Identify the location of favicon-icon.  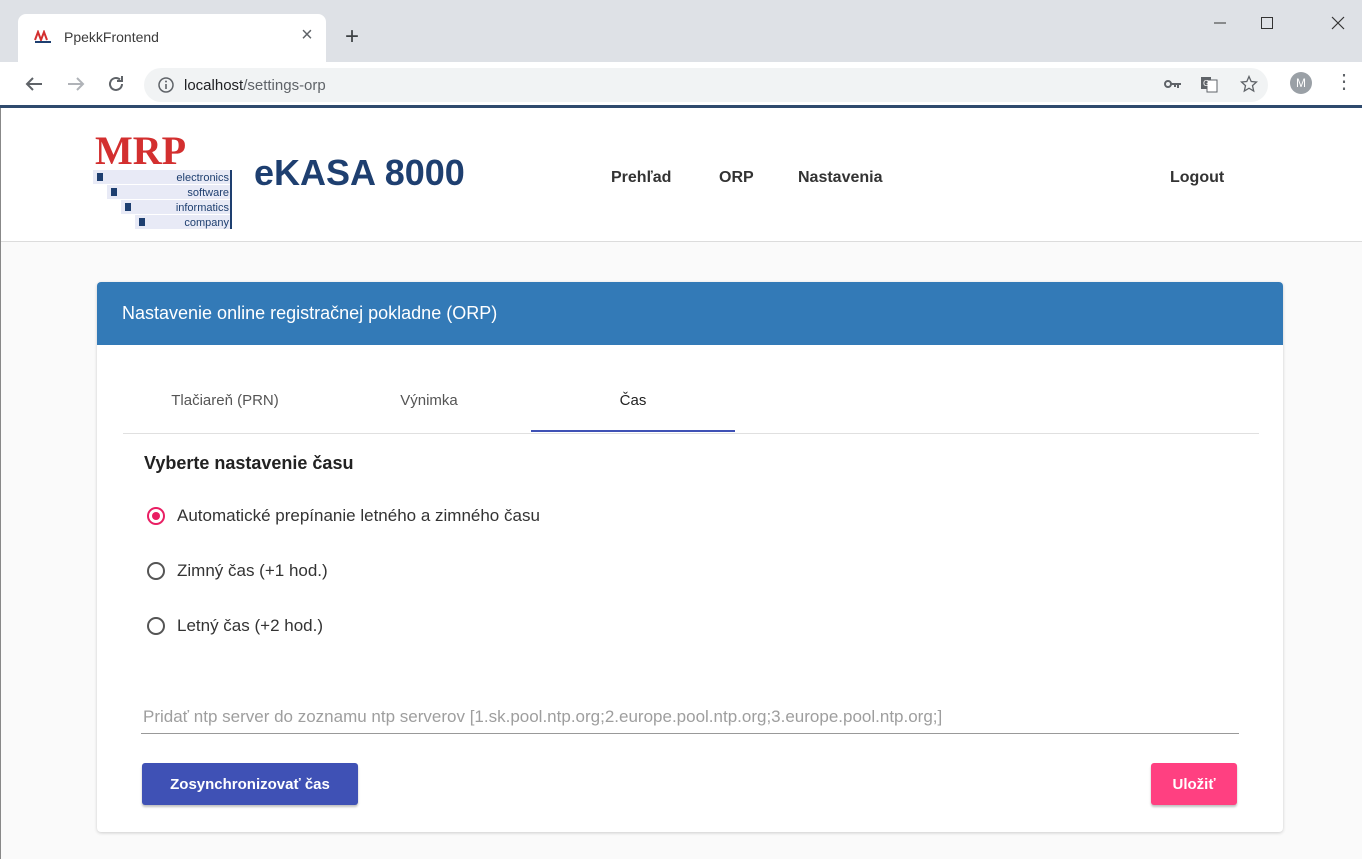
(43, 37).